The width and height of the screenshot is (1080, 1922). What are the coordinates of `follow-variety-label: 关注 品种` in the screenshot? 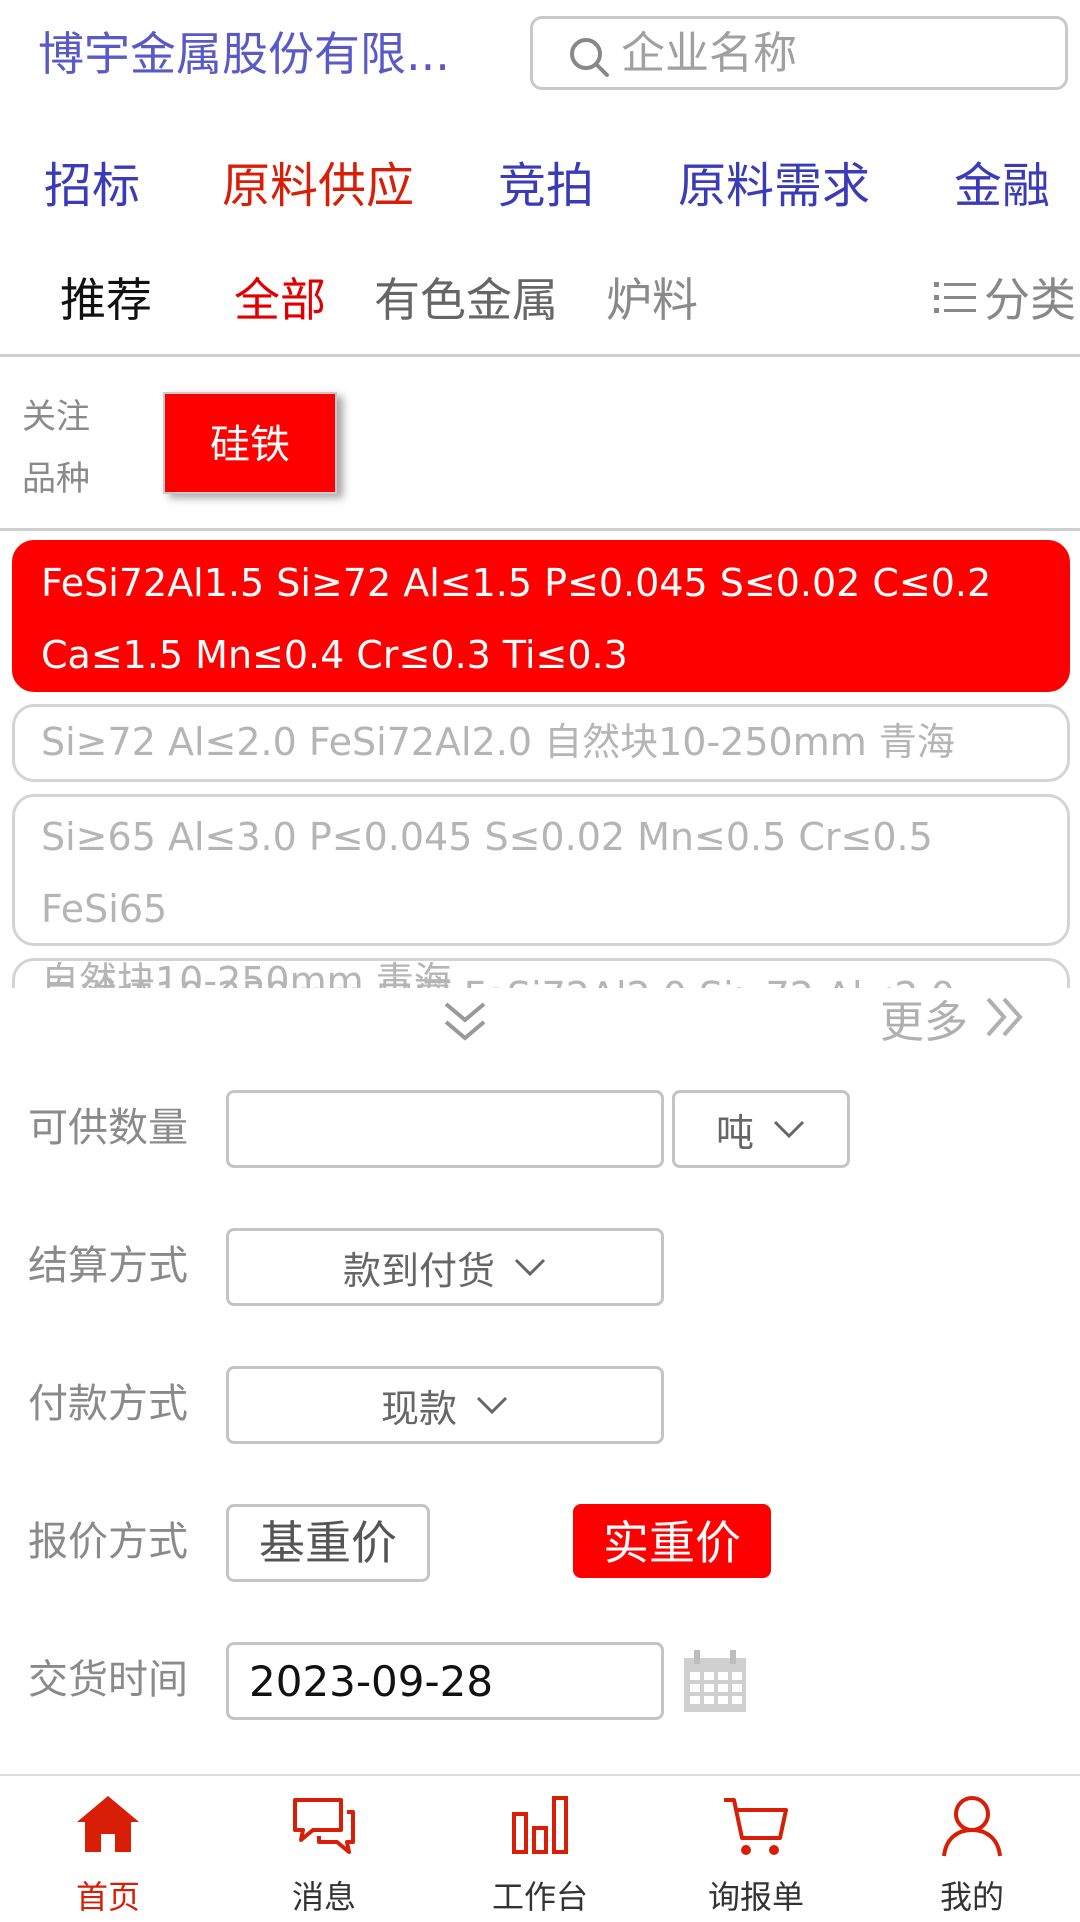 It's located at (56, 448).